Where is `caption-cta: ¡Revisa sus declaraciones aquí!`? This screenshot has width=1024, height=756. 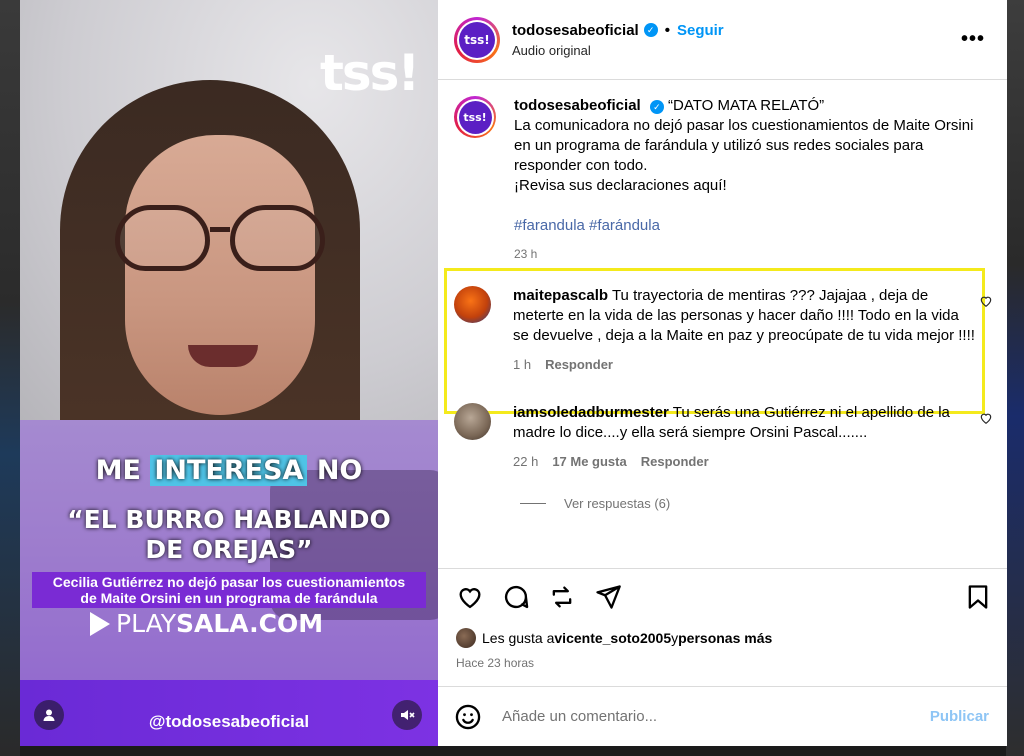
caption-cta: ¡Revisa sus declaraciones aquí! is located at coordinates (620, 185).